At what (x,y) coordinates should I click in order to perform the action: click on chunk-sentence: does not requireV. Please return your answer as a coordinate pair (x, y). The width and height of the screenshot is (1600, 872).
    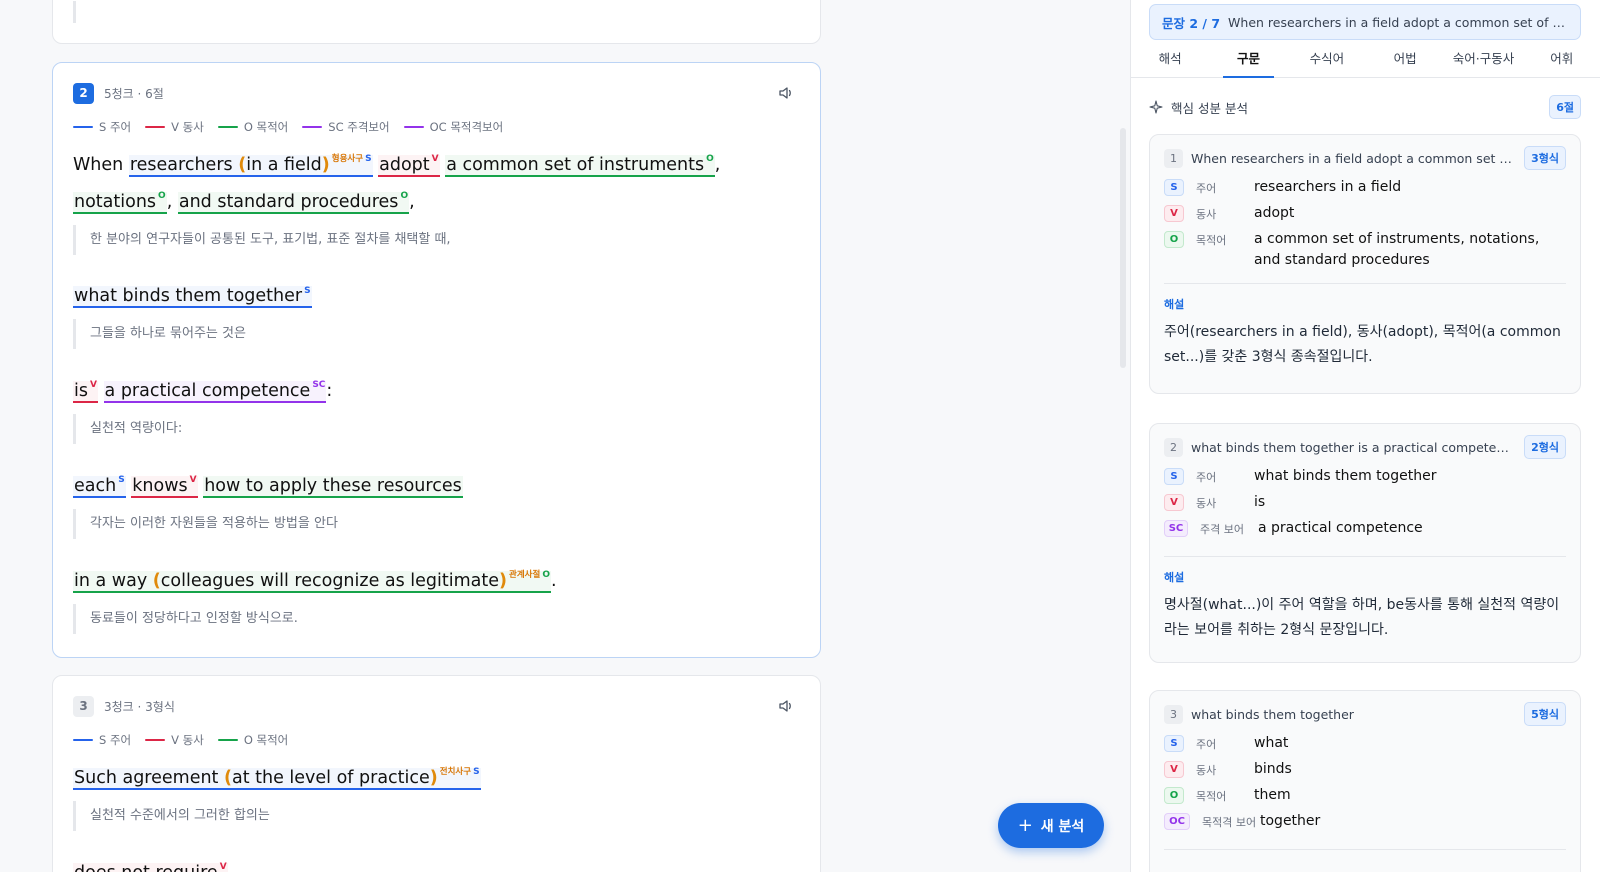
    Looking at the image, I should click on (435, 862).